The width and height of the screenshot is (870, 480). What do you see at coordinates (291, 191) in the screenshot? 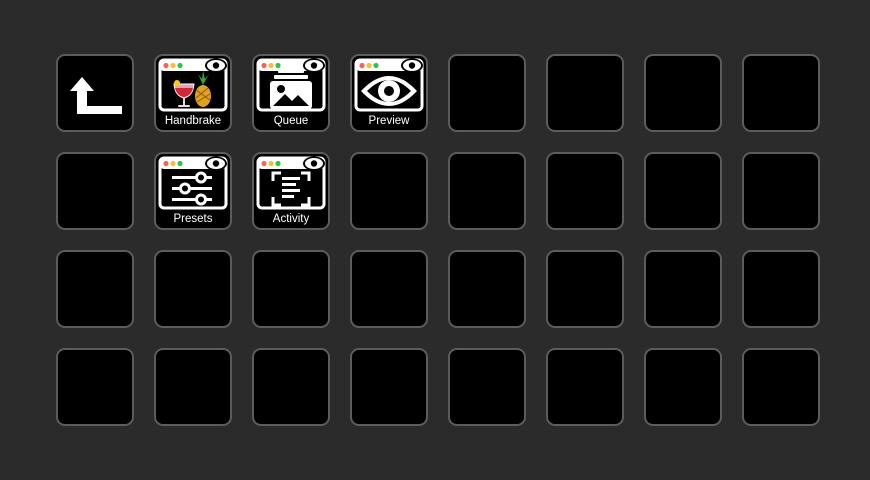
I see `key-activity: Activity` at bounding box center [291, 191].